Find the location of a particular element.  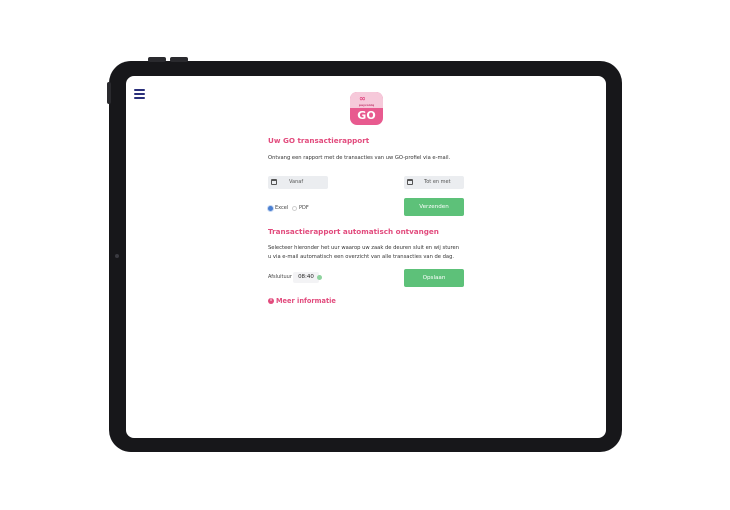

date-to-field: Tot en met is located at coordinates (434, 182).